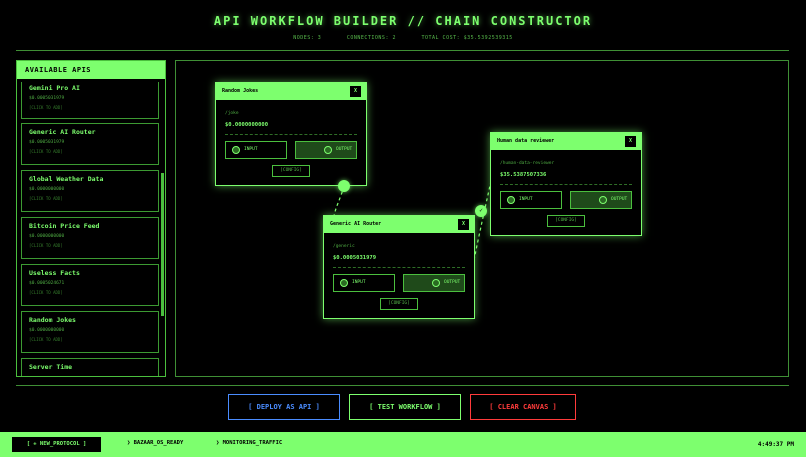  I want to click on node-price: $0.0005031979, so click(355, 258).